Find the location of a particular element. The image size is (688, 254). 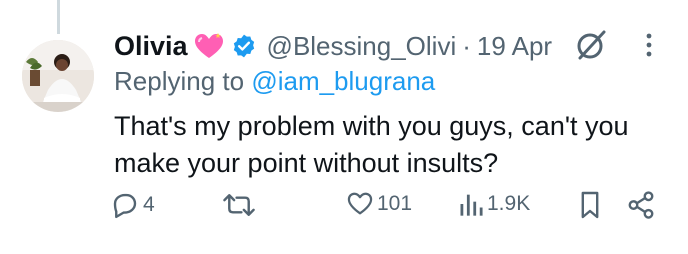

author-handle: @Blessing_Olivi is located at coordinates (362, 46).